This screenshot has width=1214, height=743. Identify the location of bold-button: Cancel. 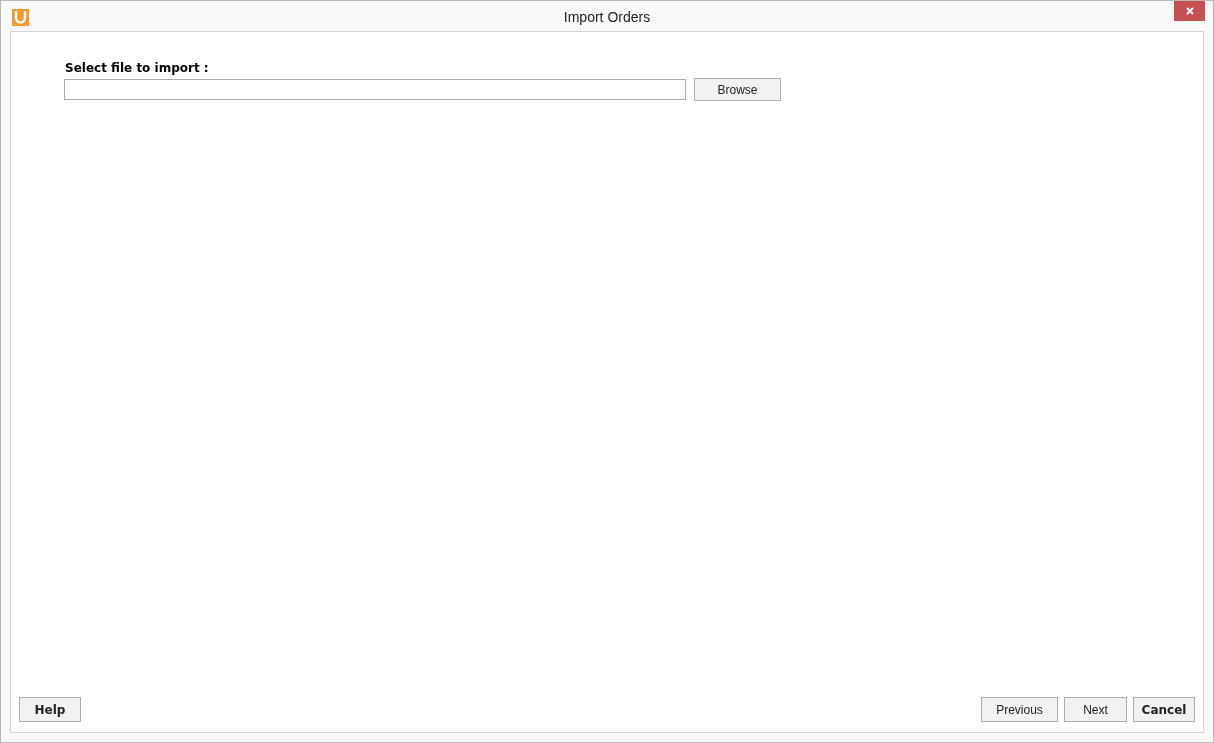
(1164, 709).